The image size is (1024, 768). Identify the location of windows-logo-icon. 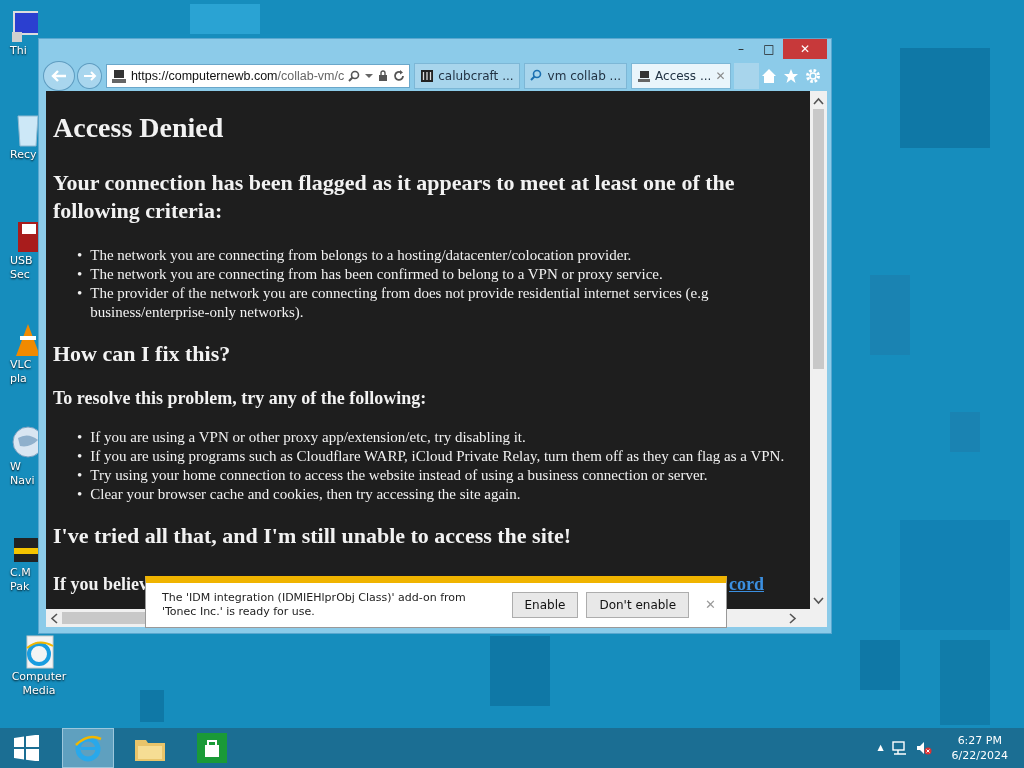
(26, 748).